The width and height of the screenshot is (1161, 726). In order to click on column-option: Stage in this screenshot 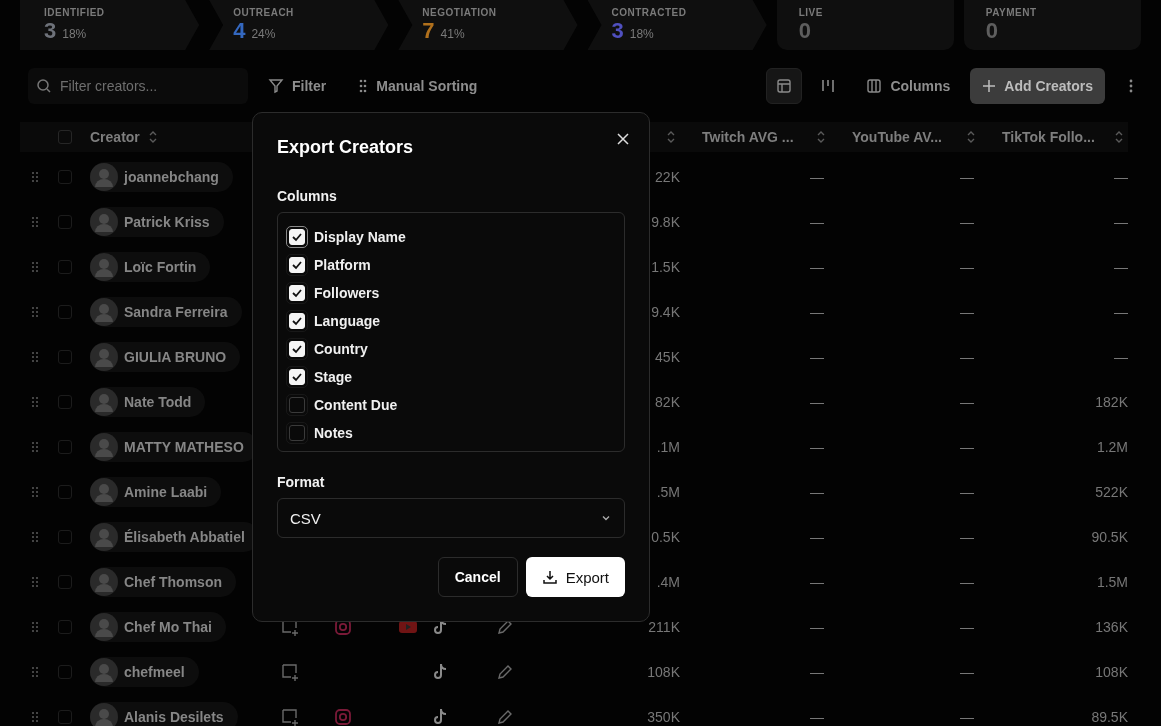, I will do `click(319, 377)`.